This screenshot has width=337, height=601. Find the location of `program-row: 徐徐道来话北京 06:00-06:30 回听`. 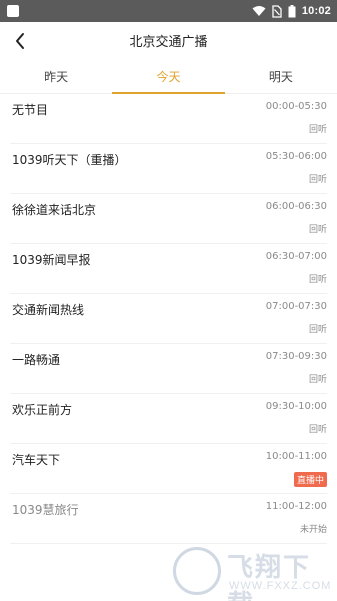

program-row: 徐徐道来话北京 06:00-06:30 回听 is located at coordinates (168, 219).